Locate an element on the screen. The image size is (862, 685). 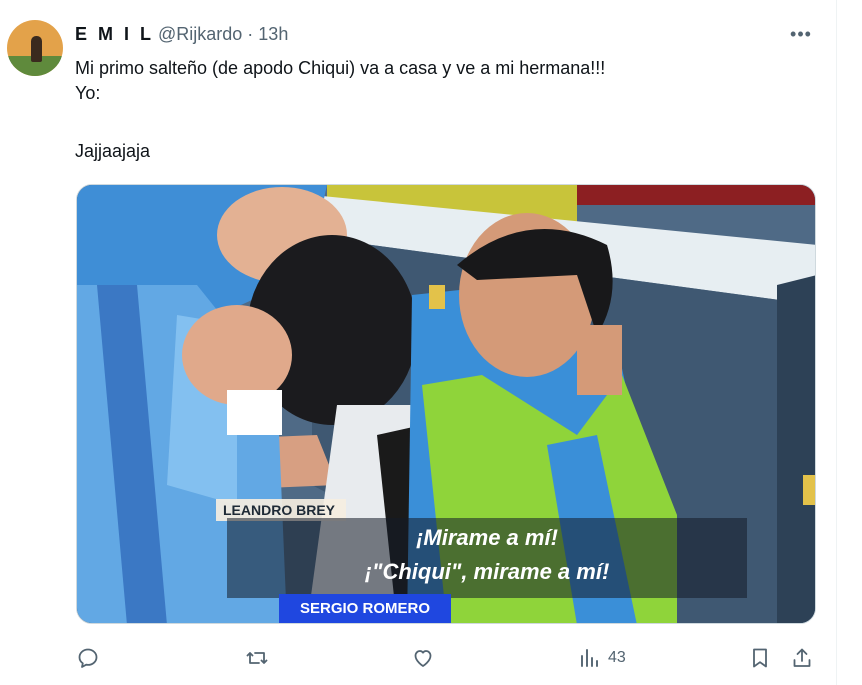
reply-icon is located at coordinates (88, 658).